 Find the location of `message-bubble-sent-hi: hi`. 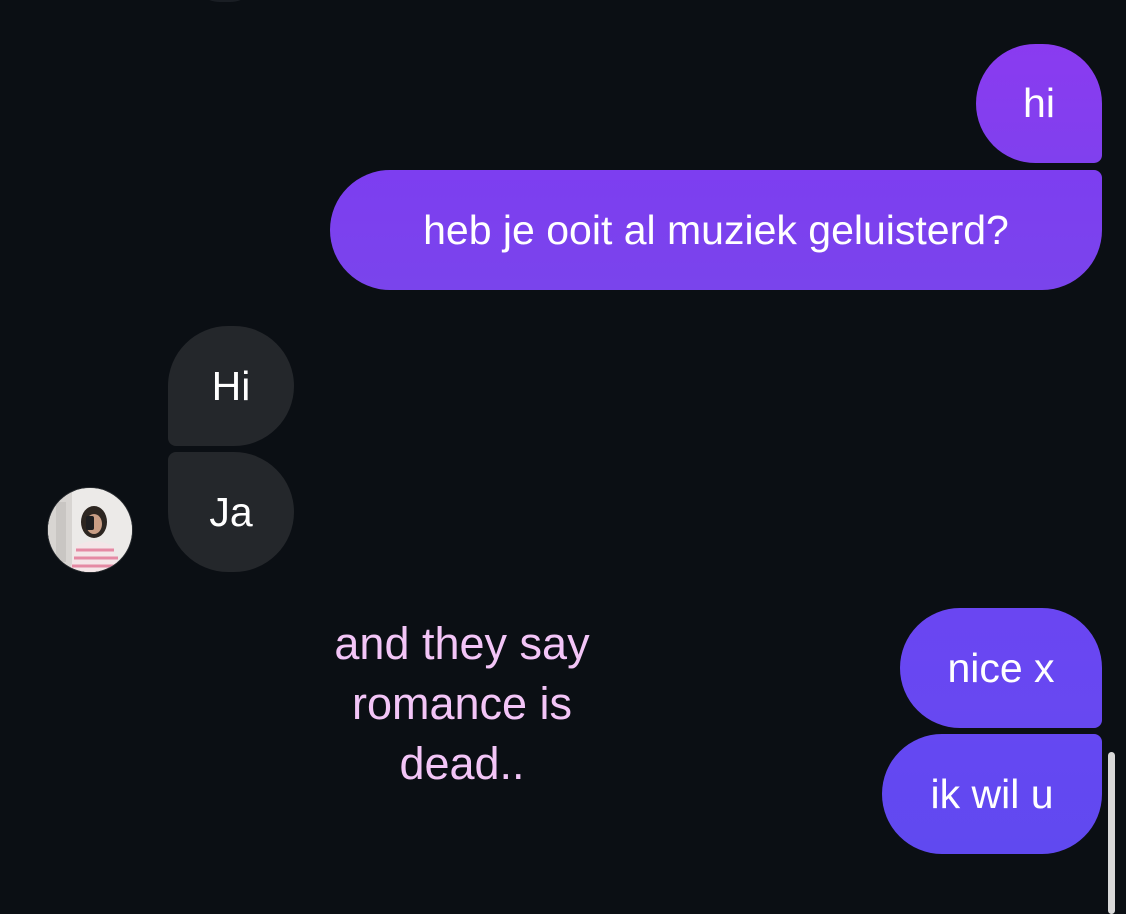

message-bubble-sent-hi: hi is located at coordinates (1039, 103).